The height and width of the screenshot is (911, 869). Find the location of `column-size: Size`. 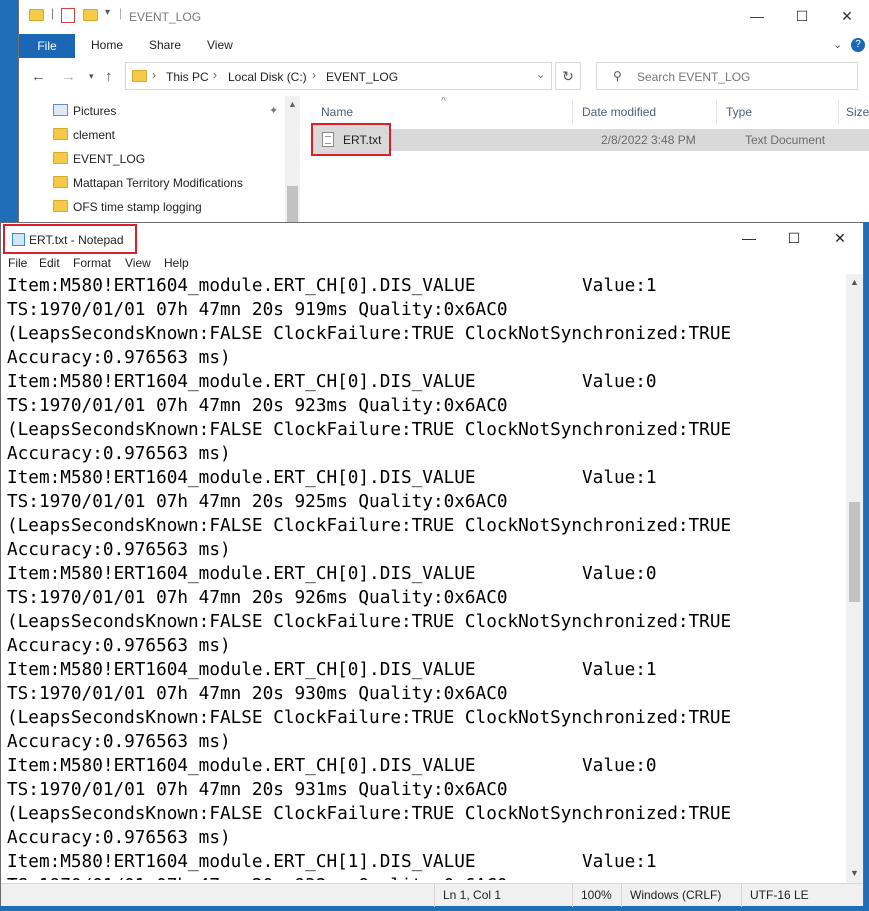

column-size: Size is located at coordinates (857, 112).